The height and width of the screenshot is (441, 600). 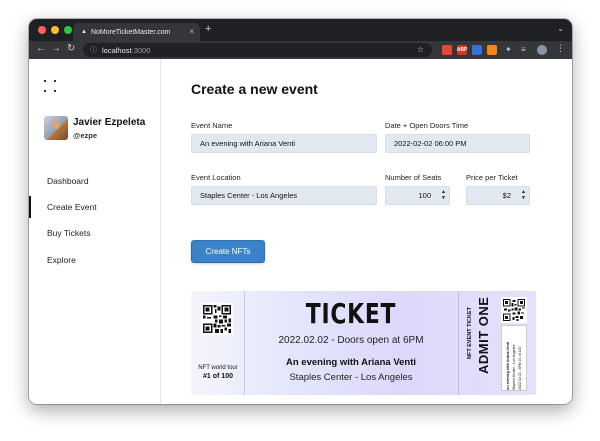 What do you see at coordinates (228, 251) in the screenshot?
I see `create-nfts-button: Create NFTs` at bounding box center [228, 251].